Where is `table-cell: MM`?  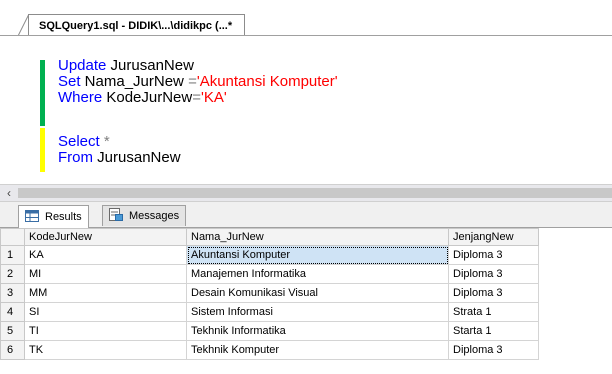
table-cell: MM is located at coordinates (105, 293).